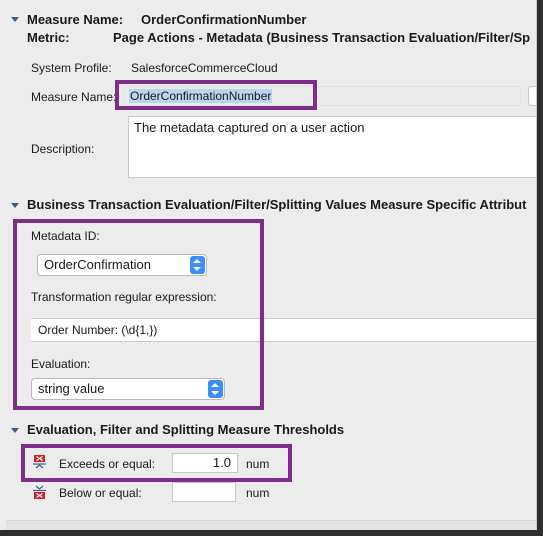 Image resolution: width=543 pixels, height=536 pixels. What do you see at coordinates (249, 127) in the screenshot?
I see `description-text: The metadata captured on a user action` at bounding box center [249, 127].